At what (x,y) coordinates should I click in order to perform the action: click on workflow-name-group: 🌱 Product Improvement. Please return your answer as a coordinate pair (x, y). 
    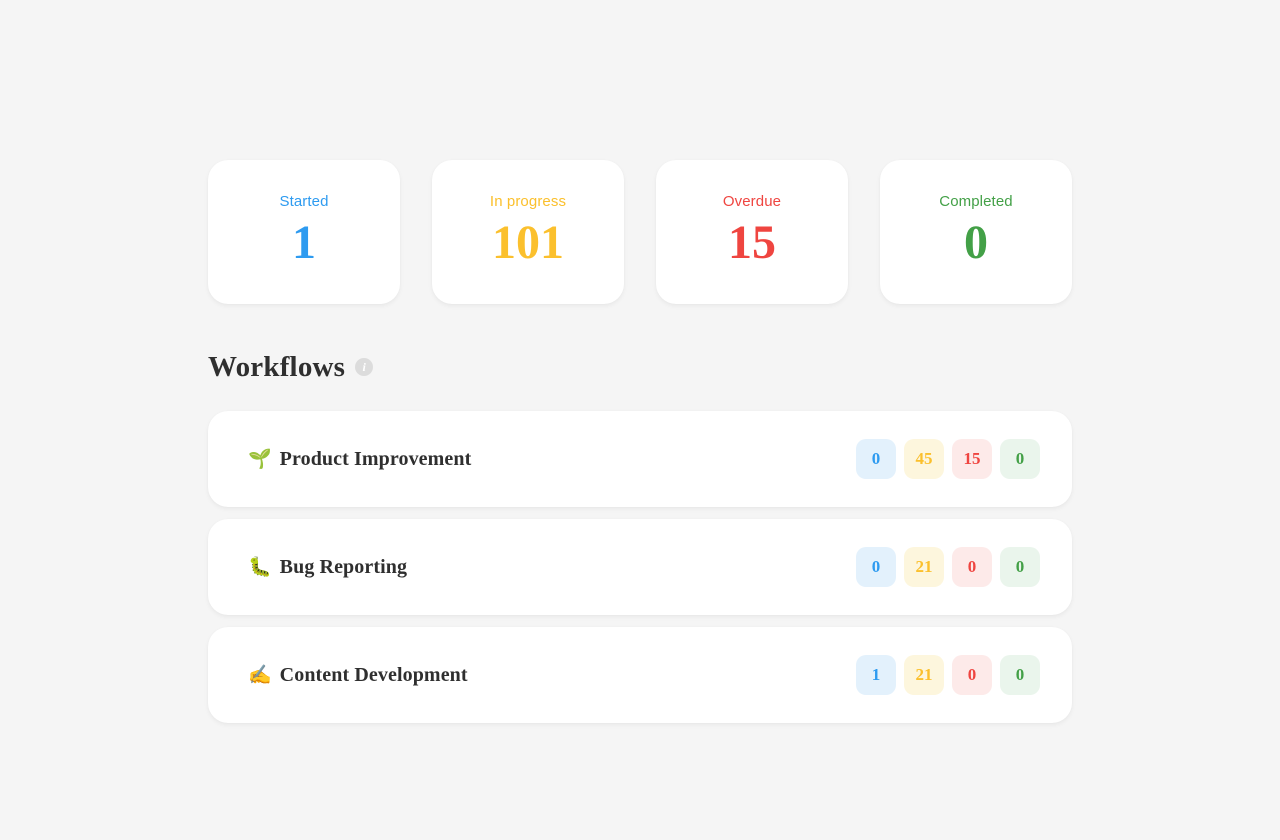
    Looking at the image, I should click on (359, 459).